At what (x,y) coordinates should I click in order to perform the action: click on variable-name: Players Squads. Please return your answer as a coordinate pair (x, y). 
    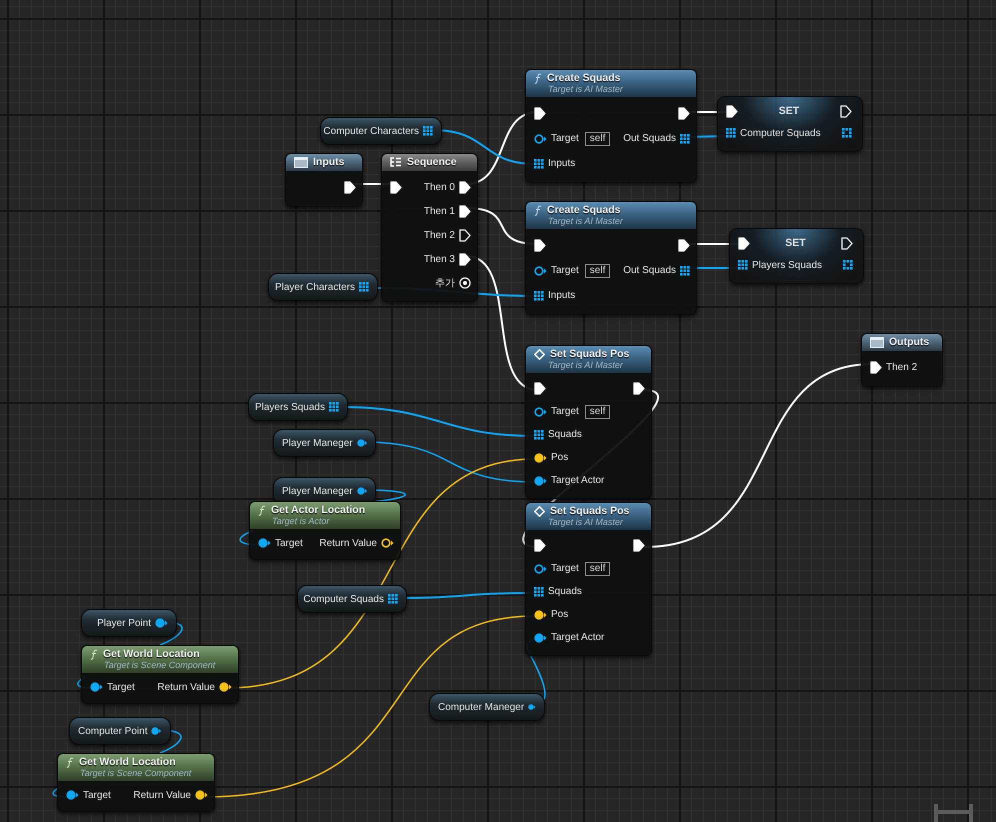
    Looking at the image, I should click on (289, 407).